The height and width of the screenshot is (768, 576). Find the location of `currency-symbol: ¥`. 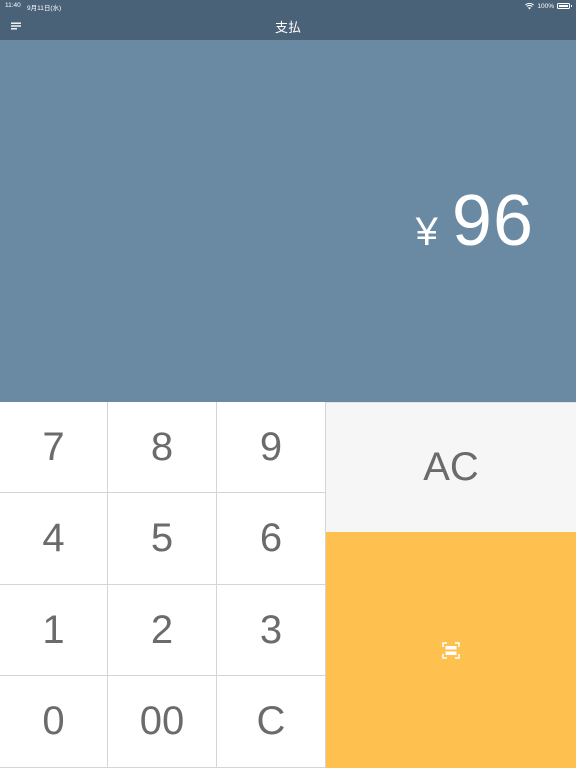

currency-symbol: ¥ is located at coordinates (426, 232).